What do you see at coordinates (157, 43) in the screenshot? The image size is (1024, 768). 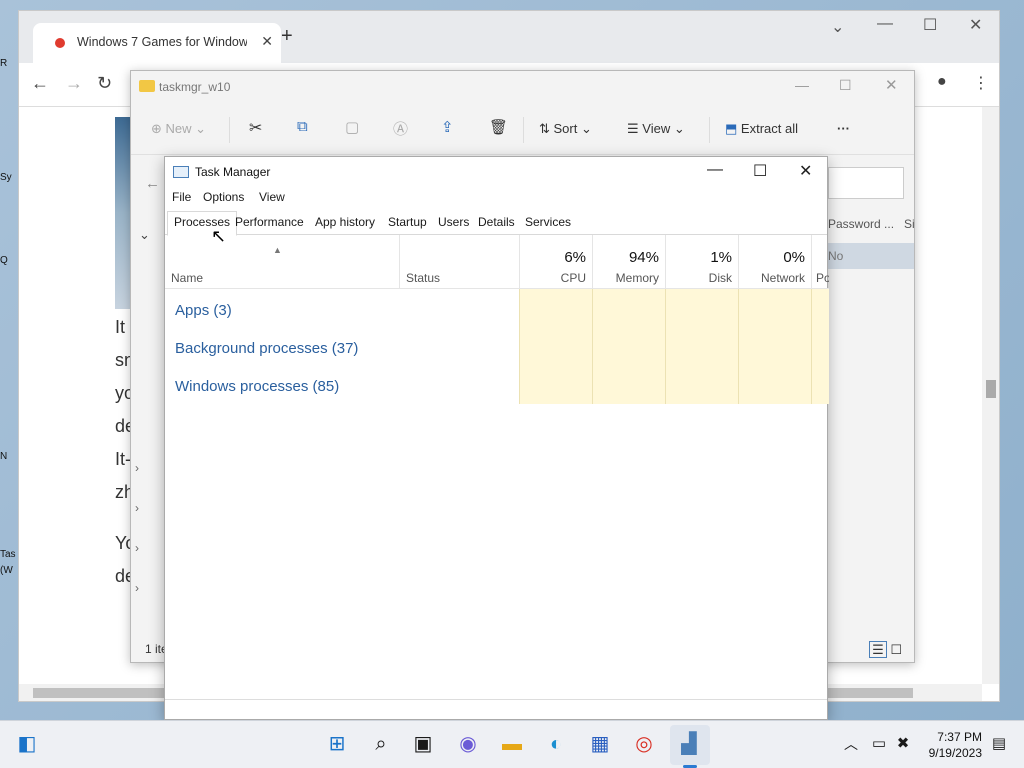 I see `browser-tab: Windows 7 Games for Windows ✕` at bounding box center [157, 43].